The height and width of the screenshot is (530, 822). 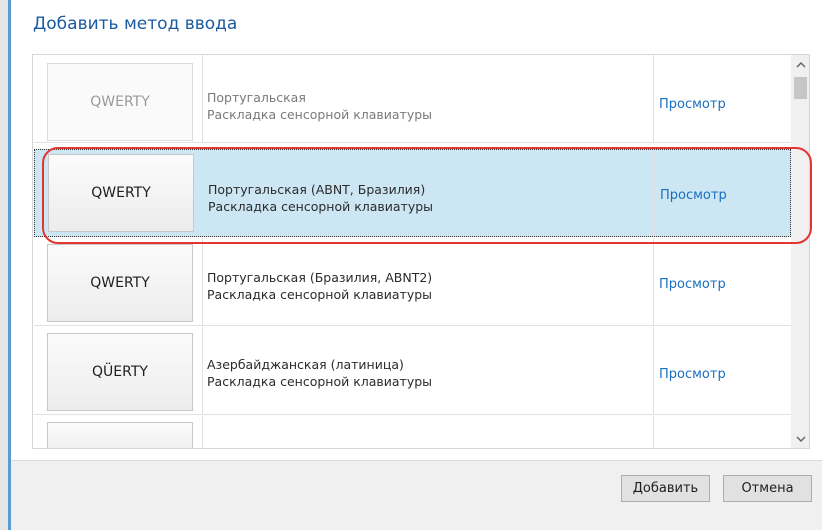 What do you see at coordinates (800, 64) in the screenshot?
I see `chevron-up-icon` at bounding box center [800, 64].